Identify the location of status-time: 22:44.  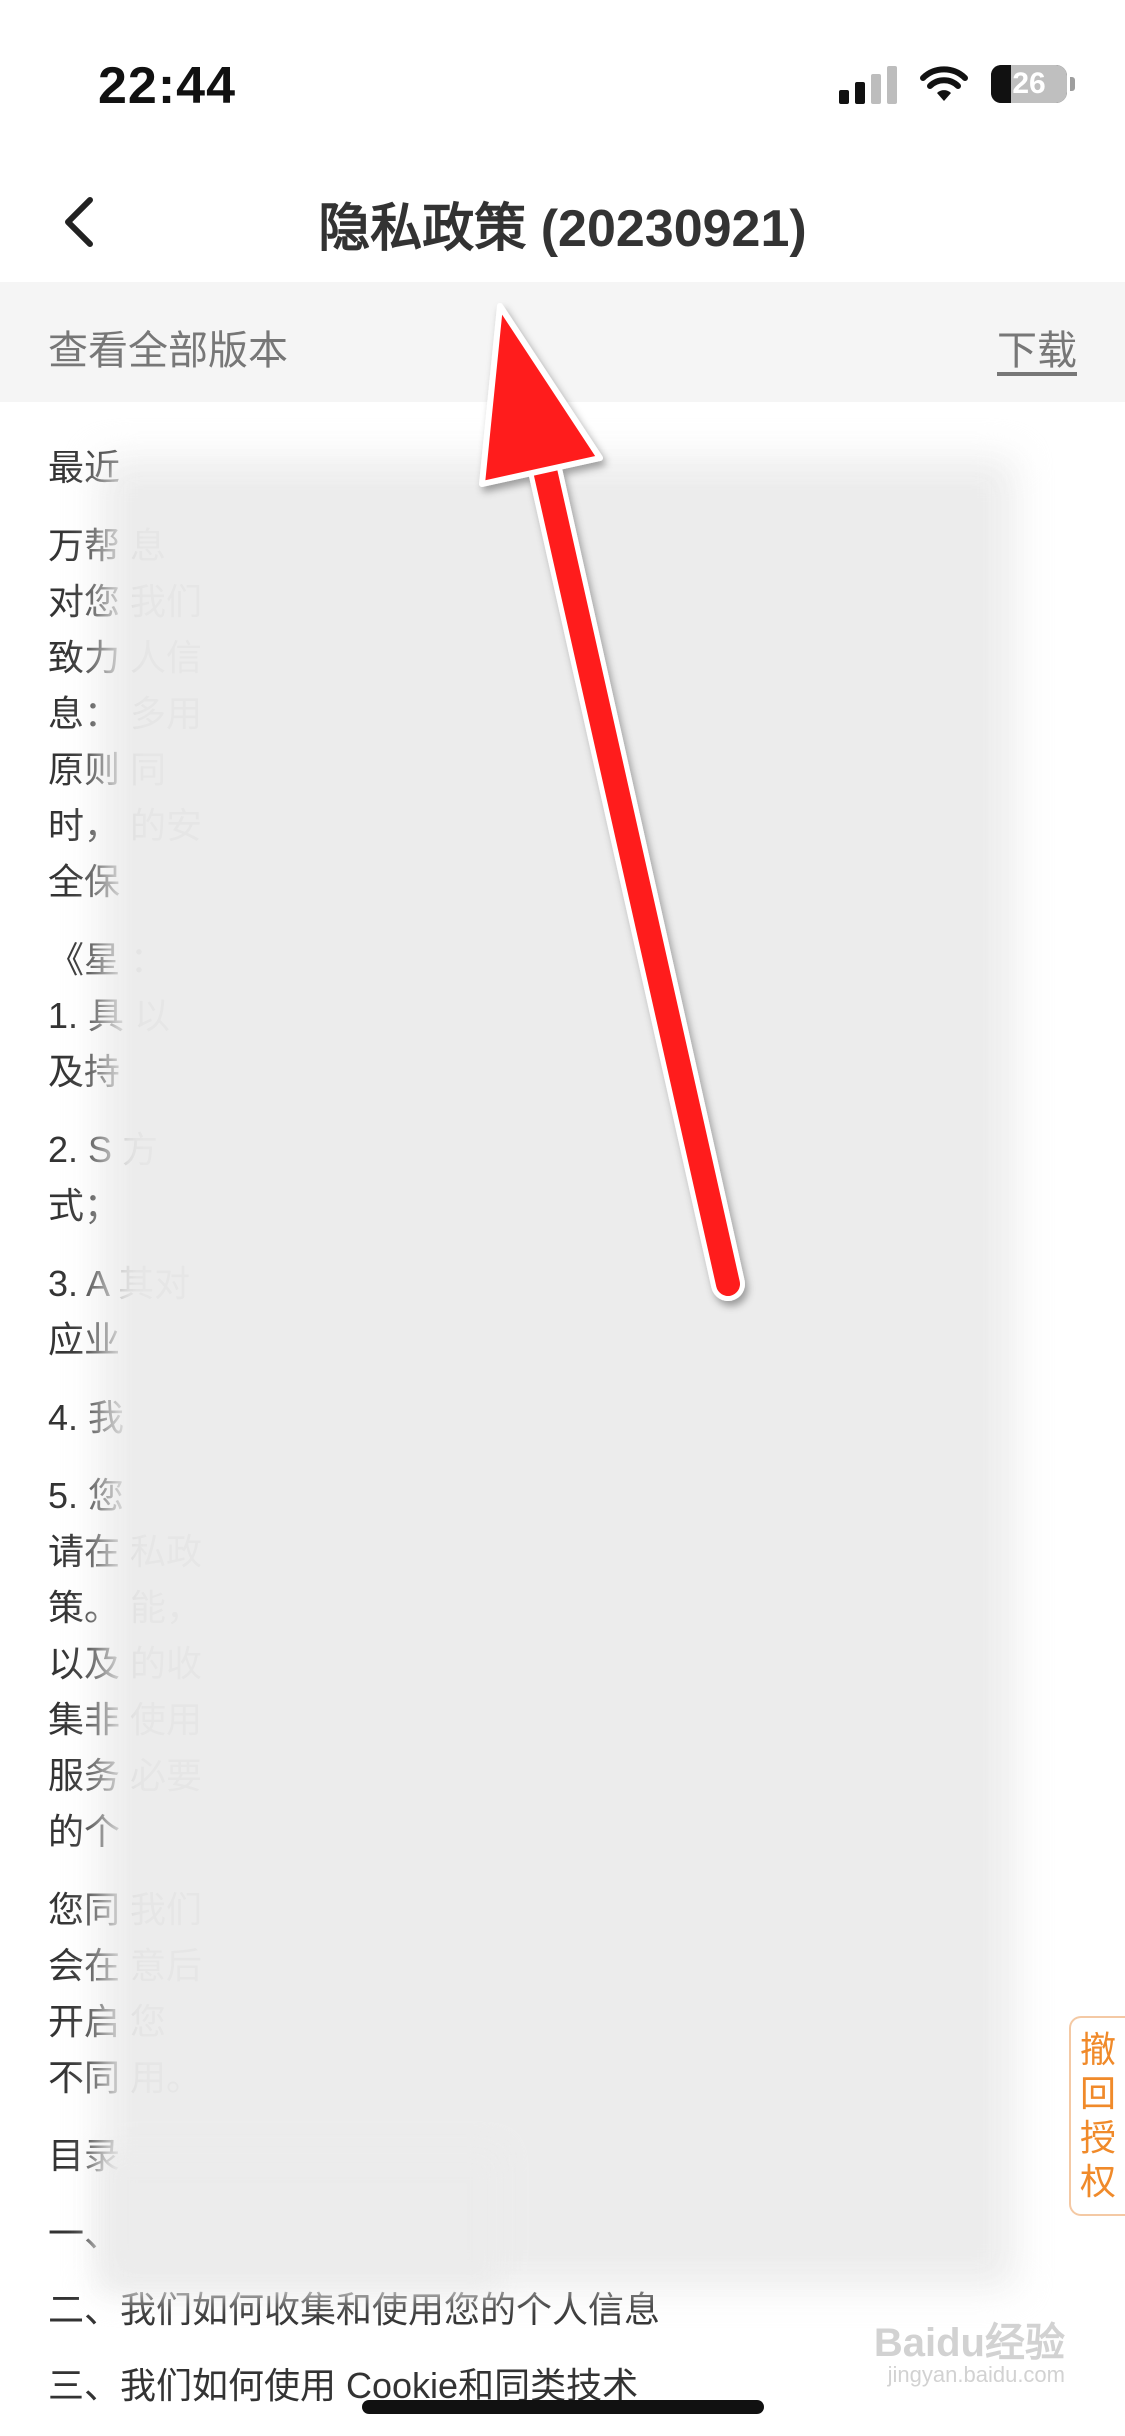
(167, 86).